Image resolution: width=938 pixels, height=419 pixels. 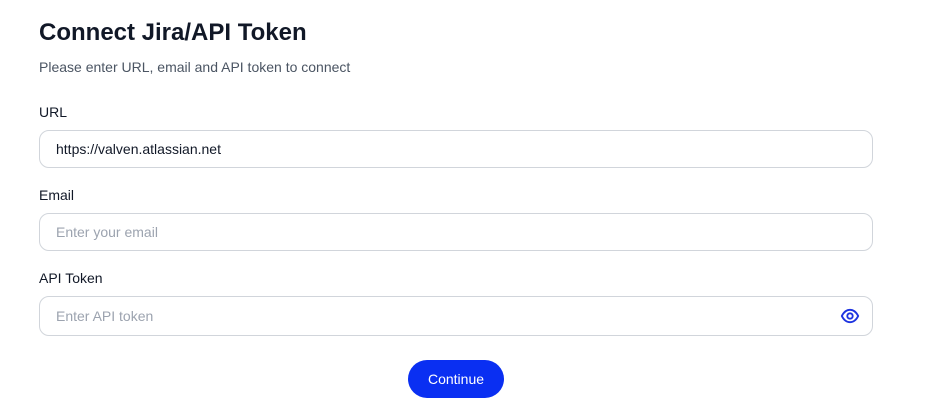 I want to click on email-input, so click(x=441, y=232).